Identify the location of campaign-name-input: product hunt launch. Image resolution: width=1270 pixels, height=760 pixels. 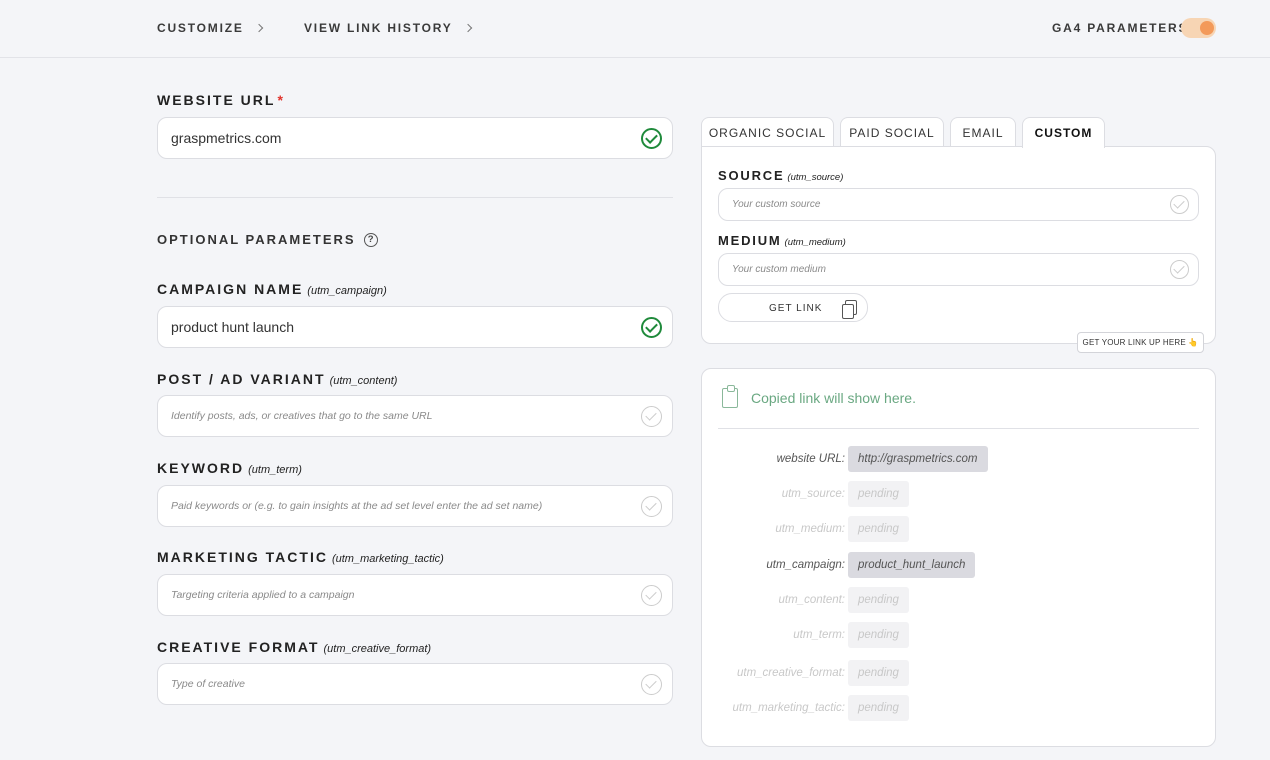
(415, 327).